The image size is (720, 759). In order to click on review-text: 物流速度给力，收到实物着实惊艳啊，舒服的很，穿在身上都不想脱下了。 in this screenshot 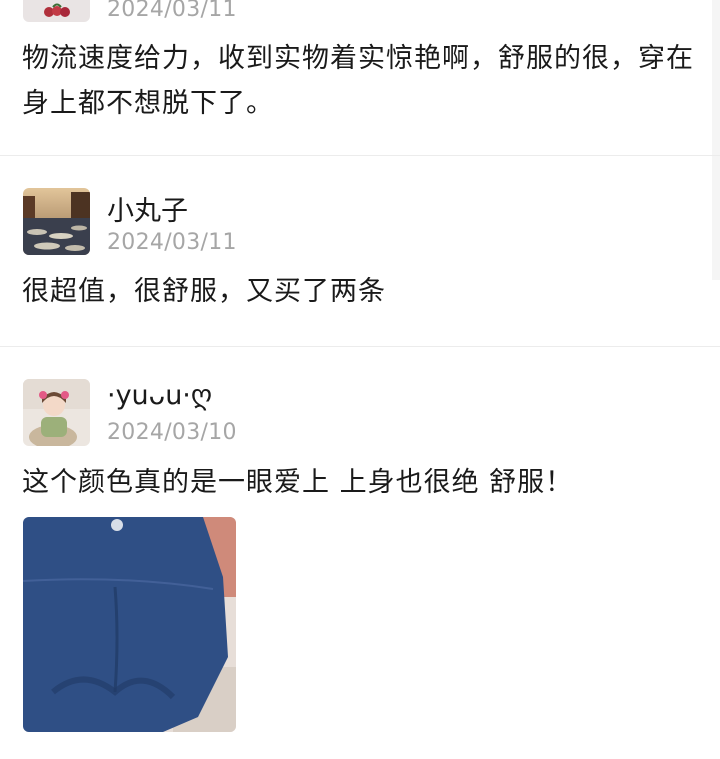, I will do `click(358, 81)`.